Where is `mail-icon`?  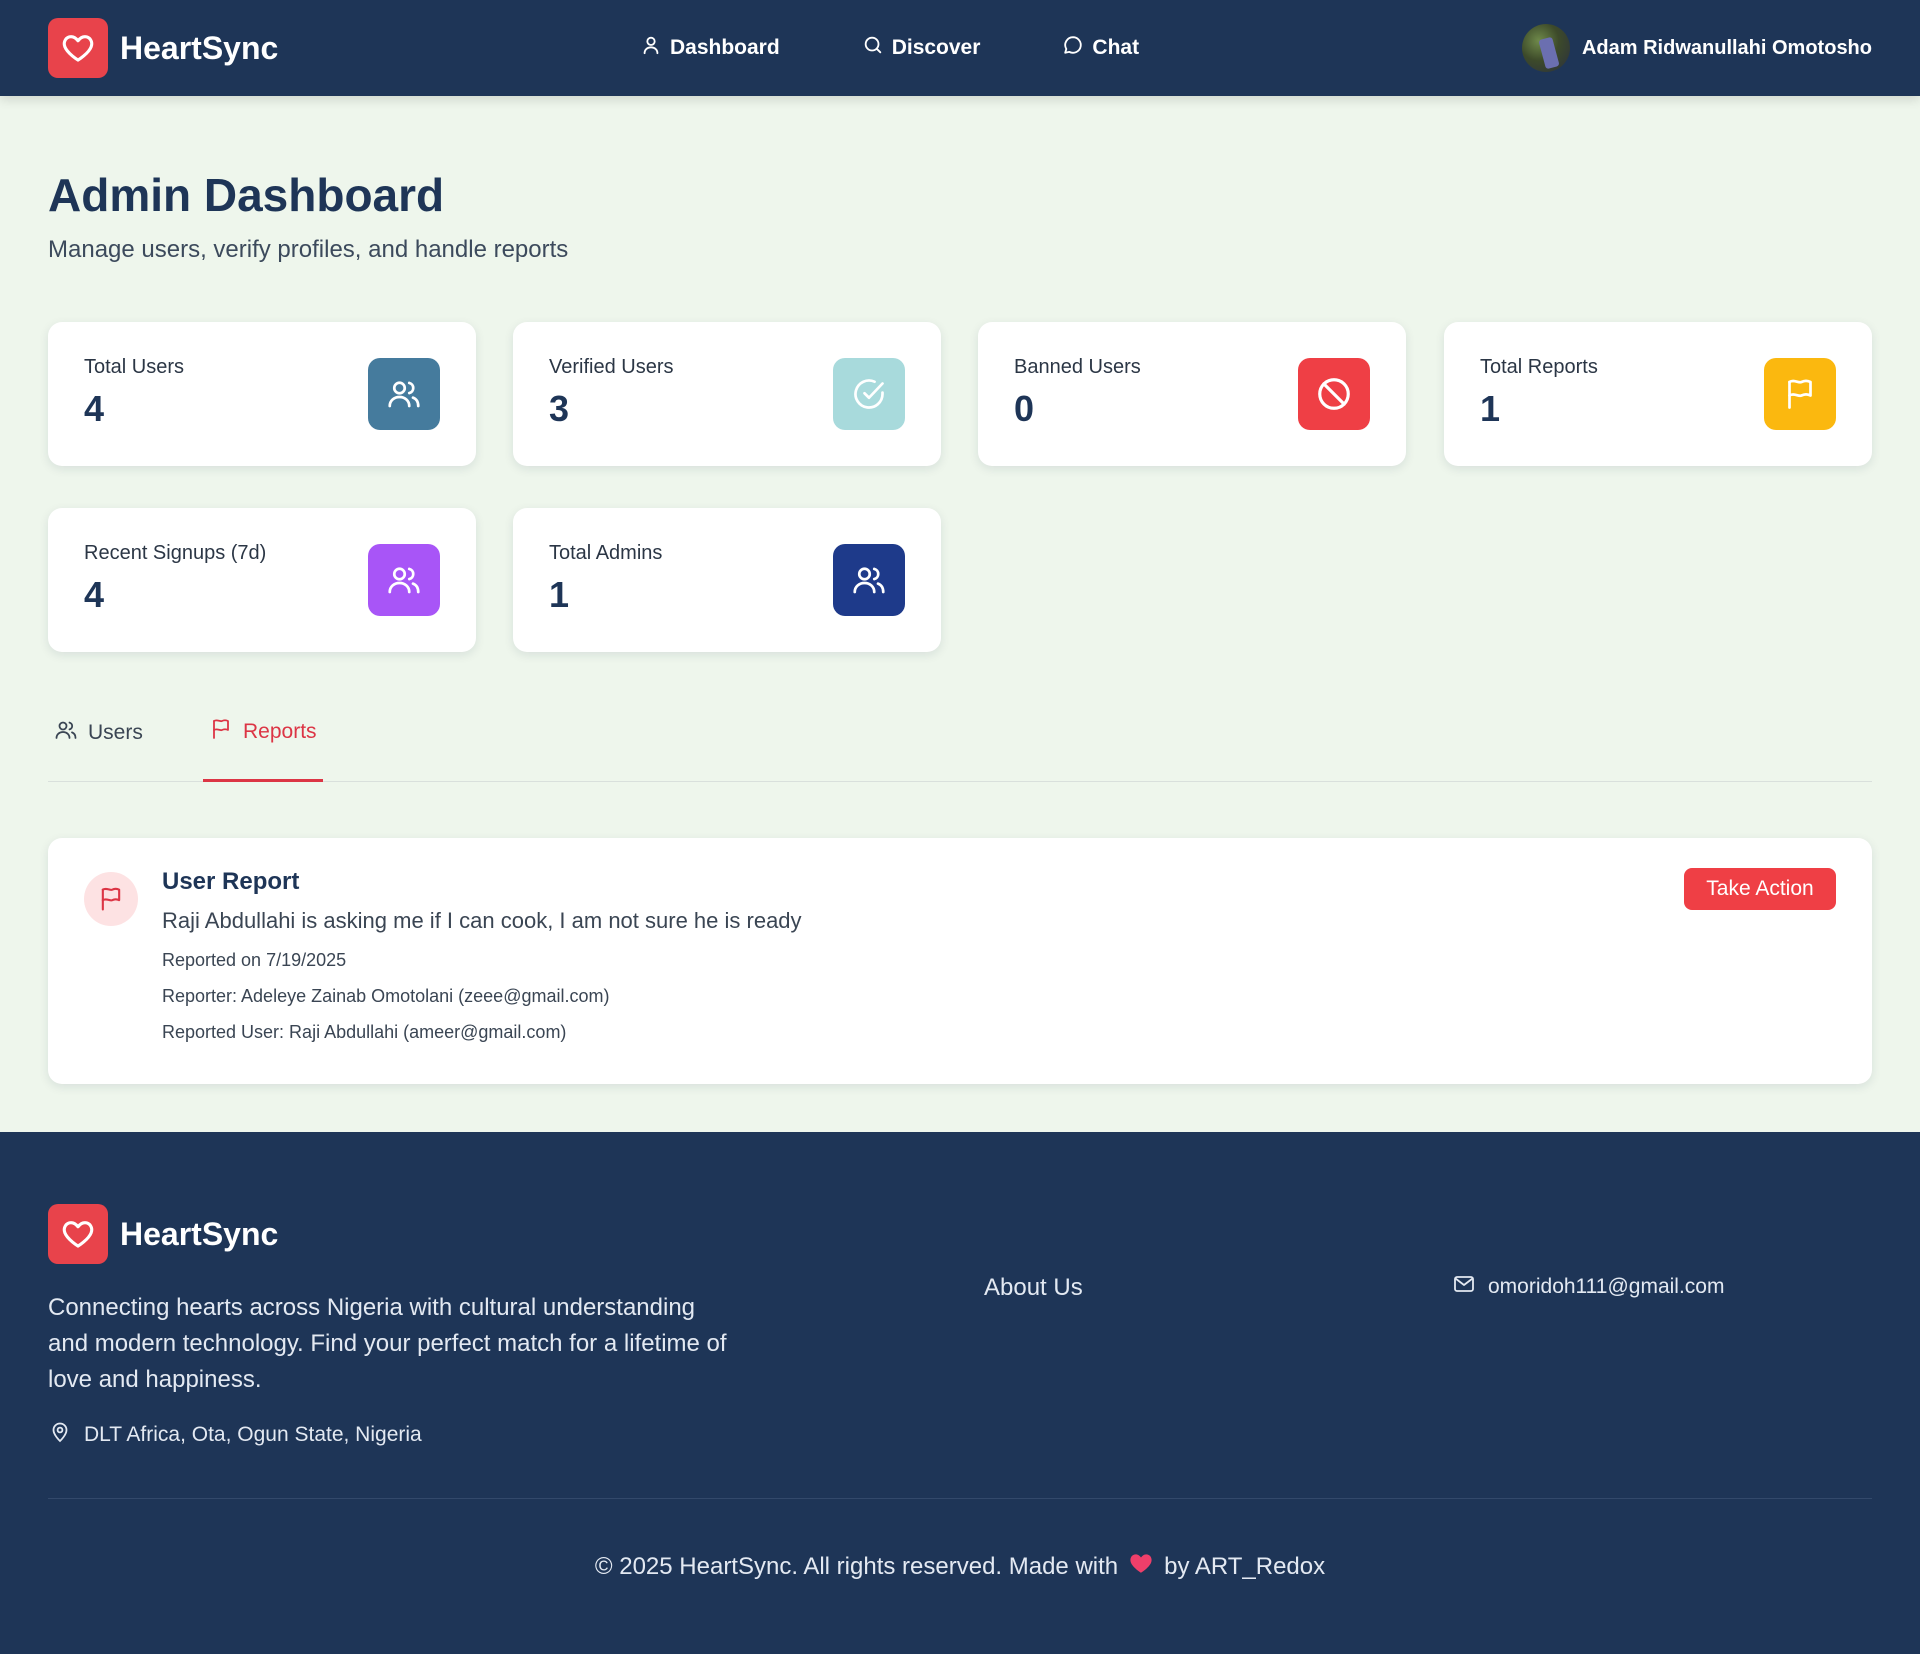
mail-icon is located at coordinates (1464, 1287).